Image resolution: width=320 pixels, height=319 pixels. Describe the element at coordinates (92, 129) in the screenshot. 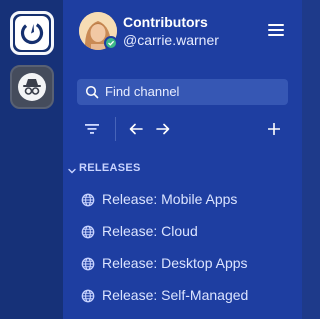

I see `filter-icon` at that location.